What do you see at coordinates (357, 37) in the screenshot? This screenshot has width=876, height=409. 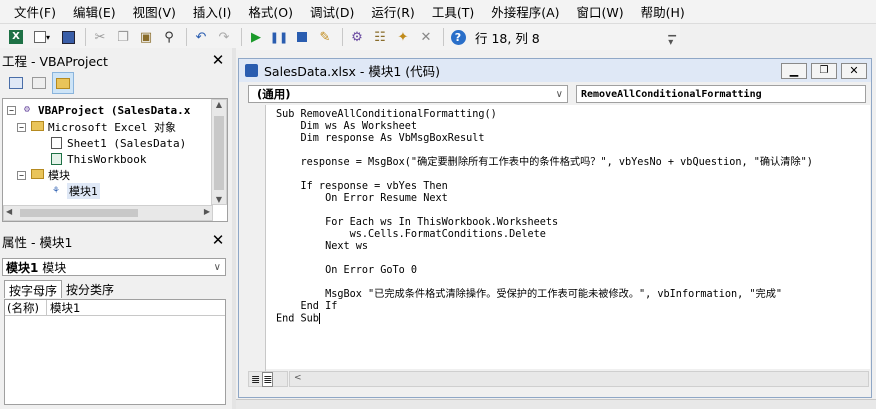 I see `project-explorer-icon: ⚙` at bounding box center [357, 37].